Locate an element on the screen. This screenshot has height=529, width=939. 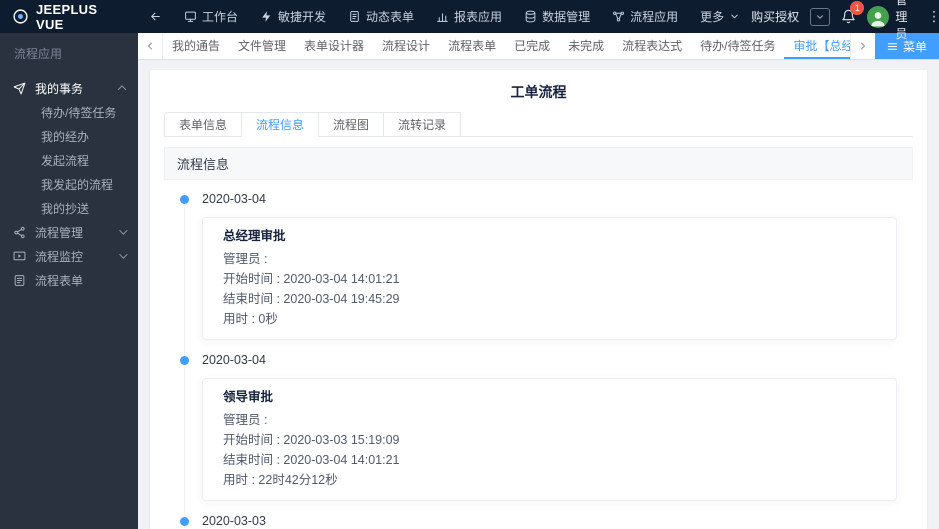
more-options-icon: ⋮ is located at coordinates (932, 16).